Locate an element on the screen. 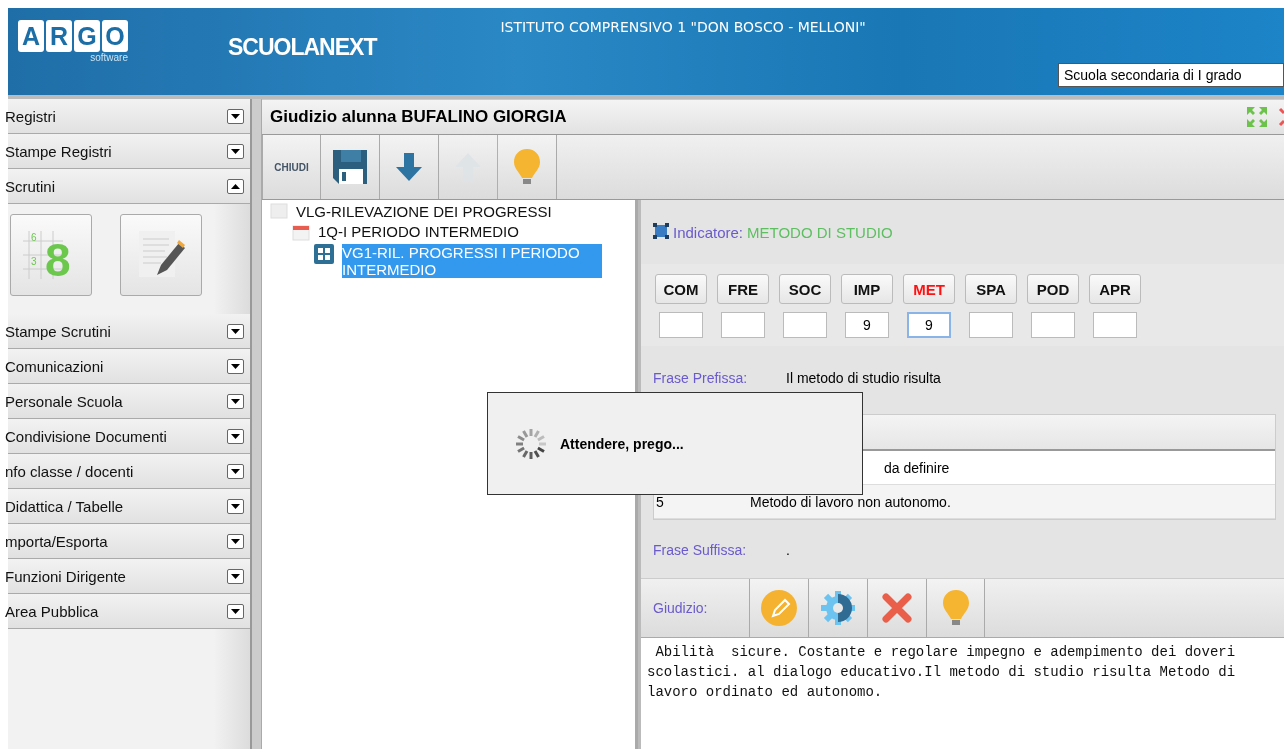  school-select: Scuola secondaria di I grado is located at coordinates (1171, 75).